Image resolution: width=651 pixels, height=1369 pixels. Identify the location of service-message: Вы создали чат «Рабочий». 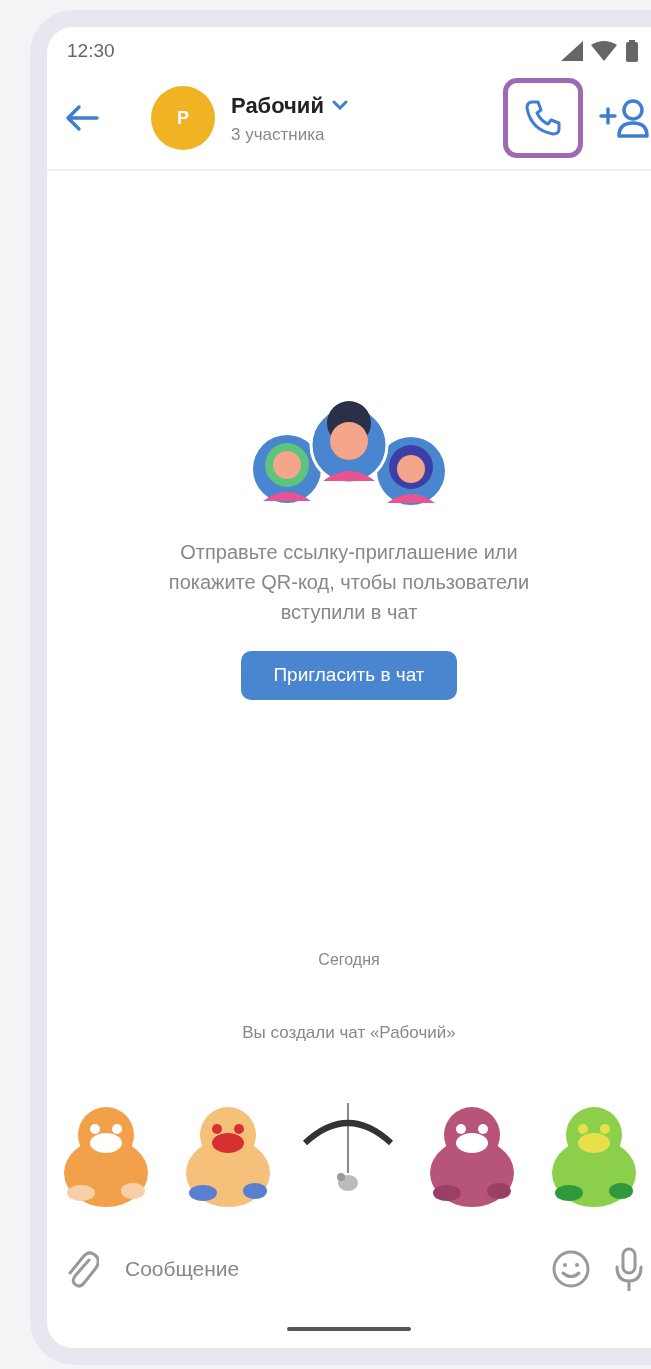
(349, 1032).